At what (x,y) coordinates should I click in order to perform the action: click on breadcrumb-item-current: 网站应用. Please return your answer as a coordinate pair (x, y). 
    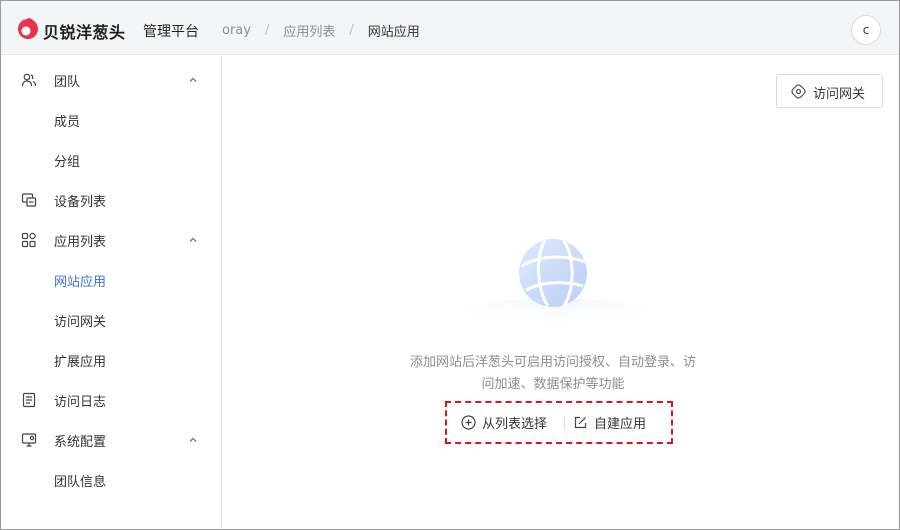
    Looking at the image, I should click on (393, 32).